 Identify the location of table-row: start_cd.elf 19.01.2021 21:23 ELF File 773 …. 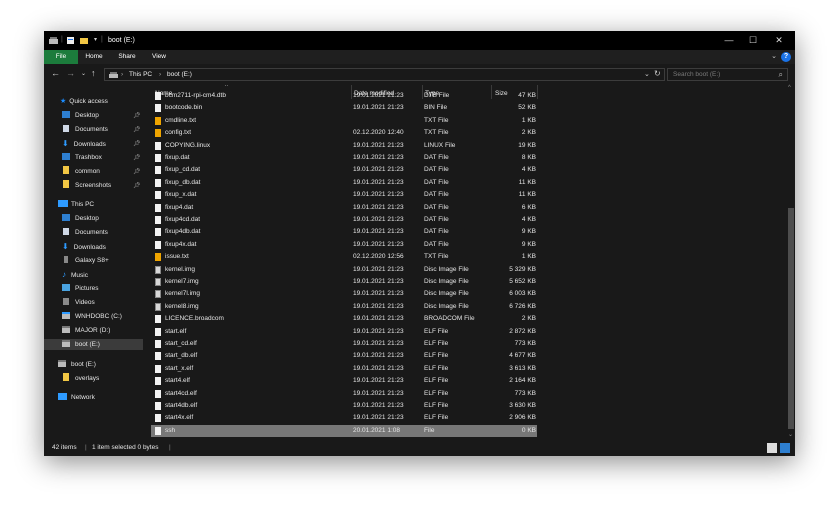
(344, 344).